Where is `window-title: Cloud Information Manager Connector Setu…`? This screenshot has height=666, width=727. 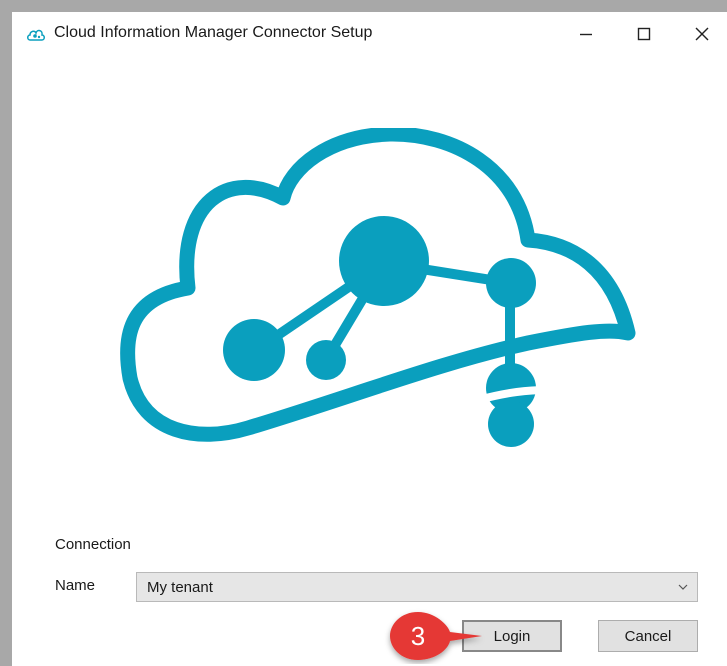 window-title: Cloud Information Manager Connector Setu… is located at coordinates (213, 32).